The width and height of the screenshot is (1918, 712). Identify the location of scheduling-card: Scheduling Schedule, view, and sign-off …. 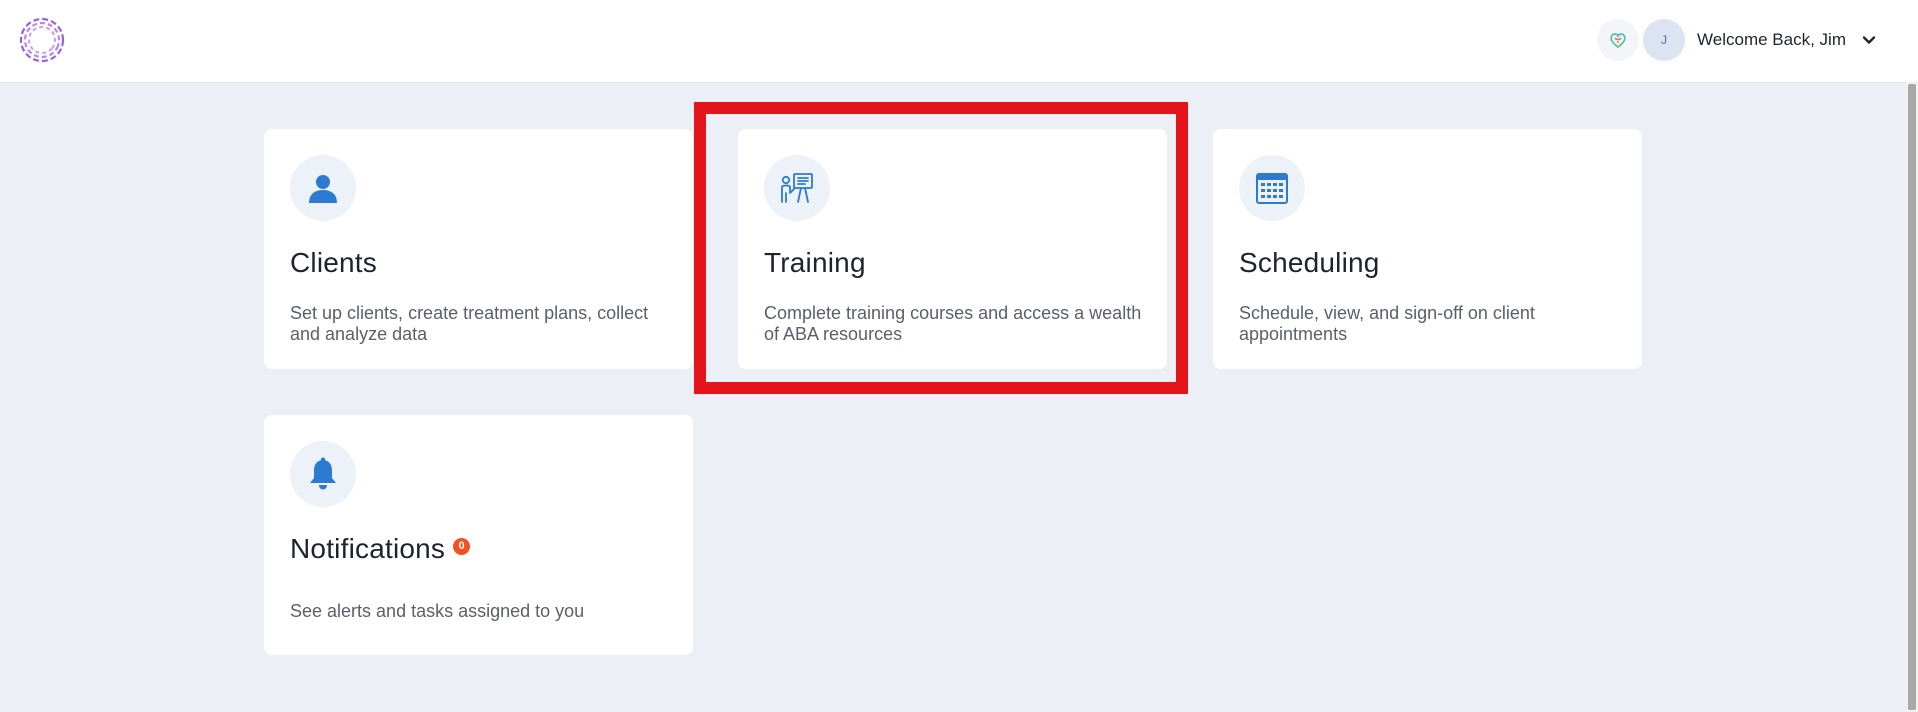
(1427, 249).